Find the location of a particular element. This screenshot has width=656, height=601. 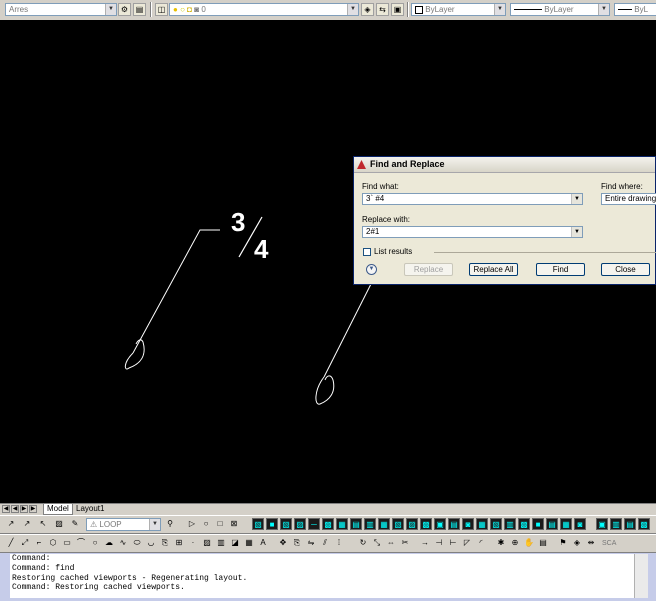

replace-button: Replace is located at coordinates (428, 269).